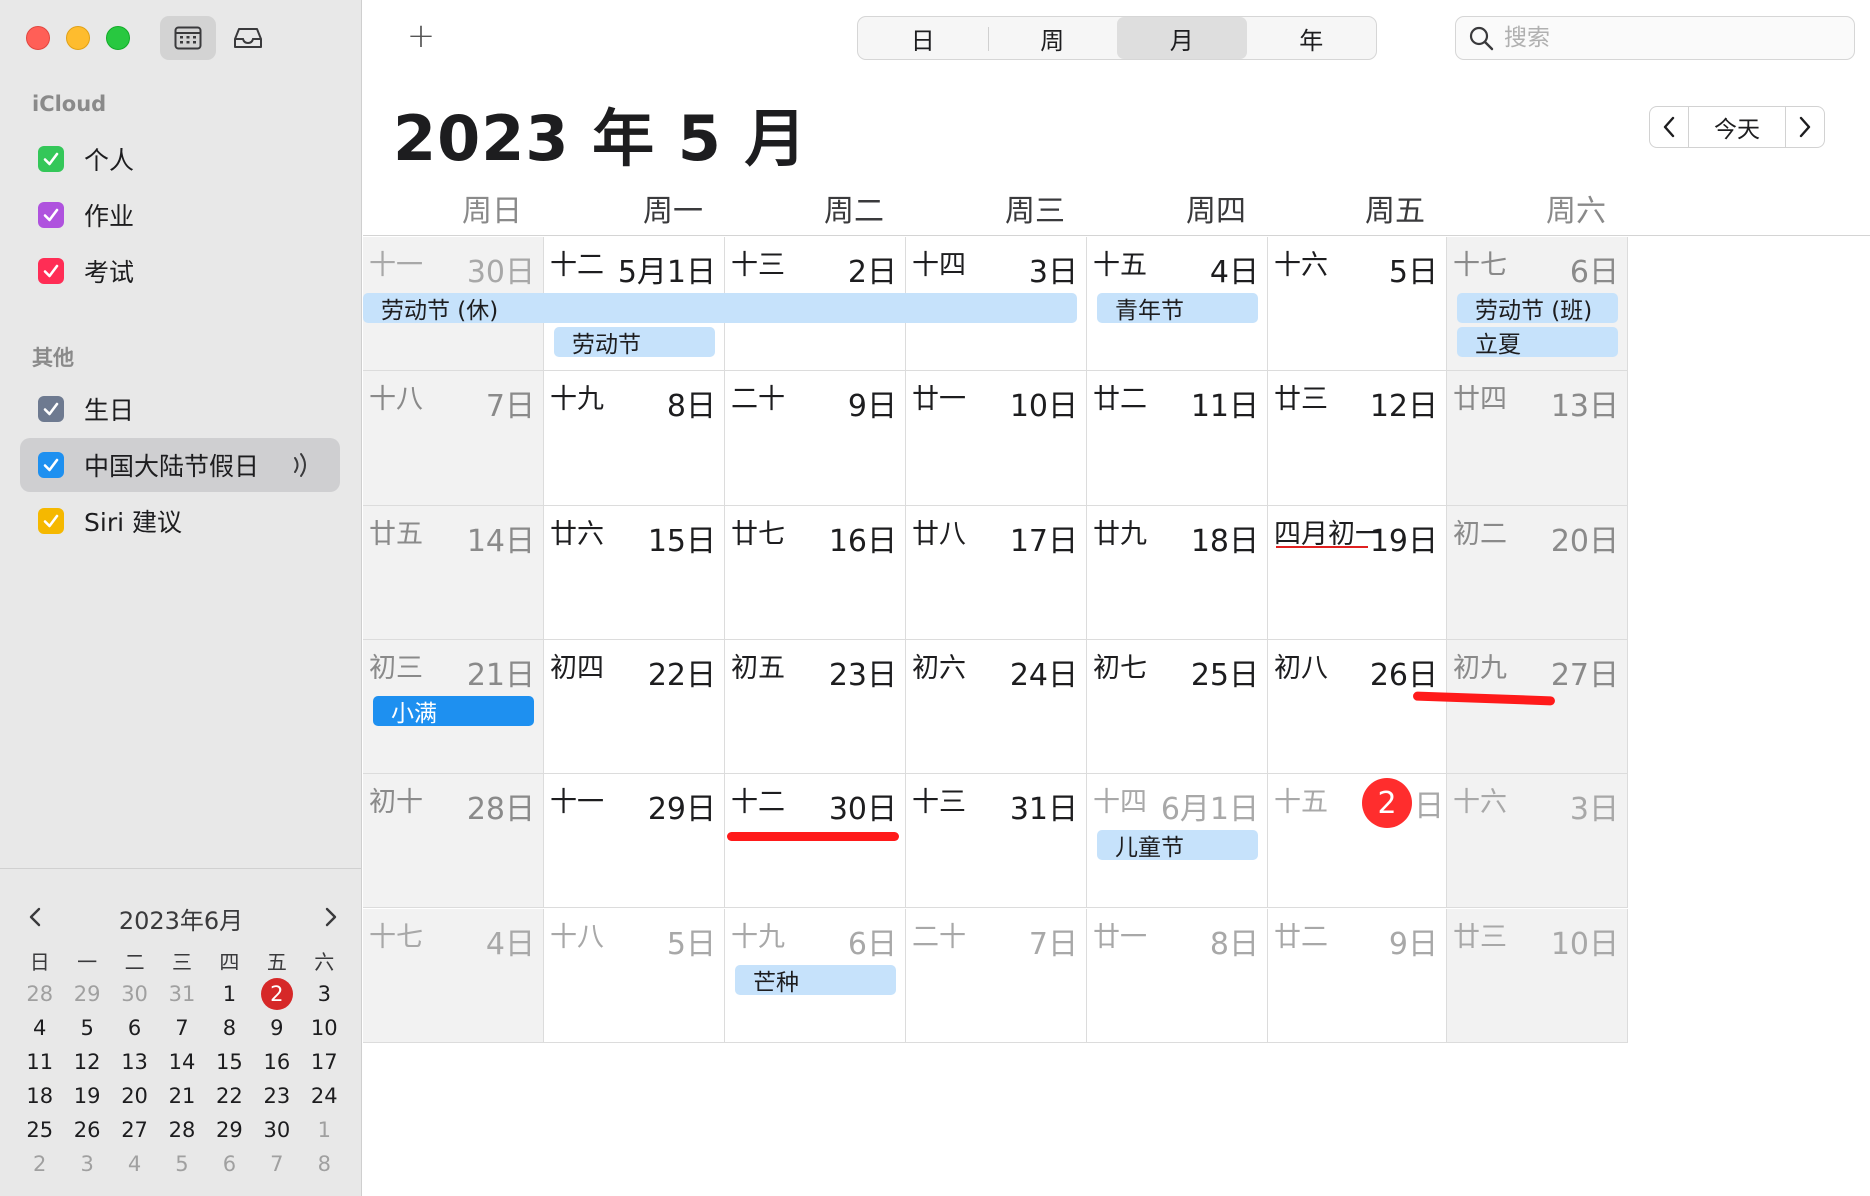 The image size is (1870, 1196). Describe the element at coordinates (1537, 342) in the screenshot. I see `calendar-event: 立夏` at that location.